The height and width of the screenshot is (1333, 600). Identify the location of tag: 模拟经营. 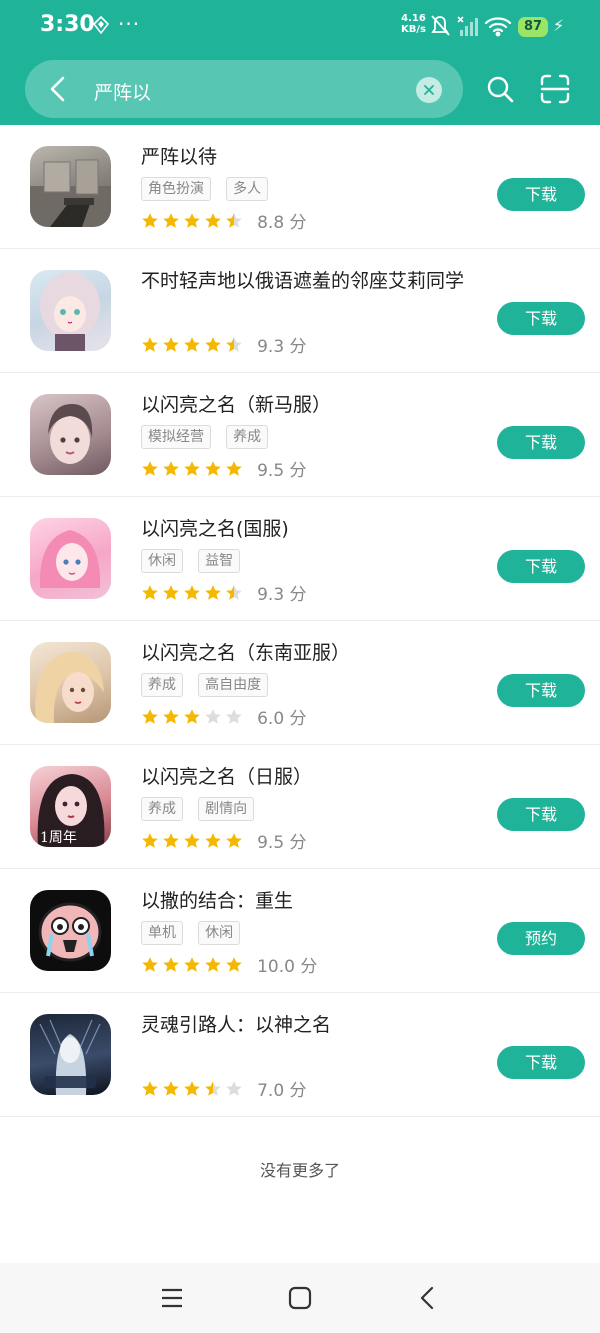
(176, 437).